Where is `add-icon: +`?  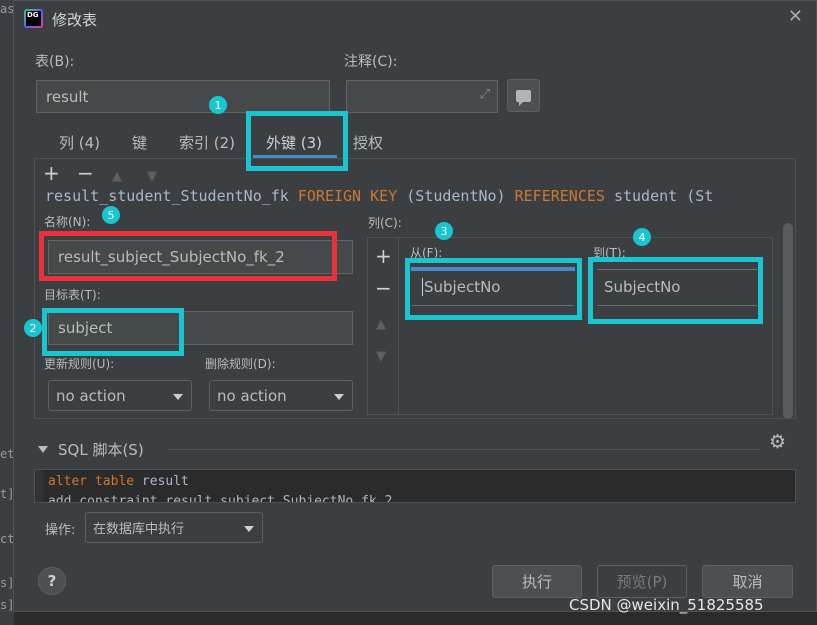 add-icon: + is located at coordinates (51, 173).